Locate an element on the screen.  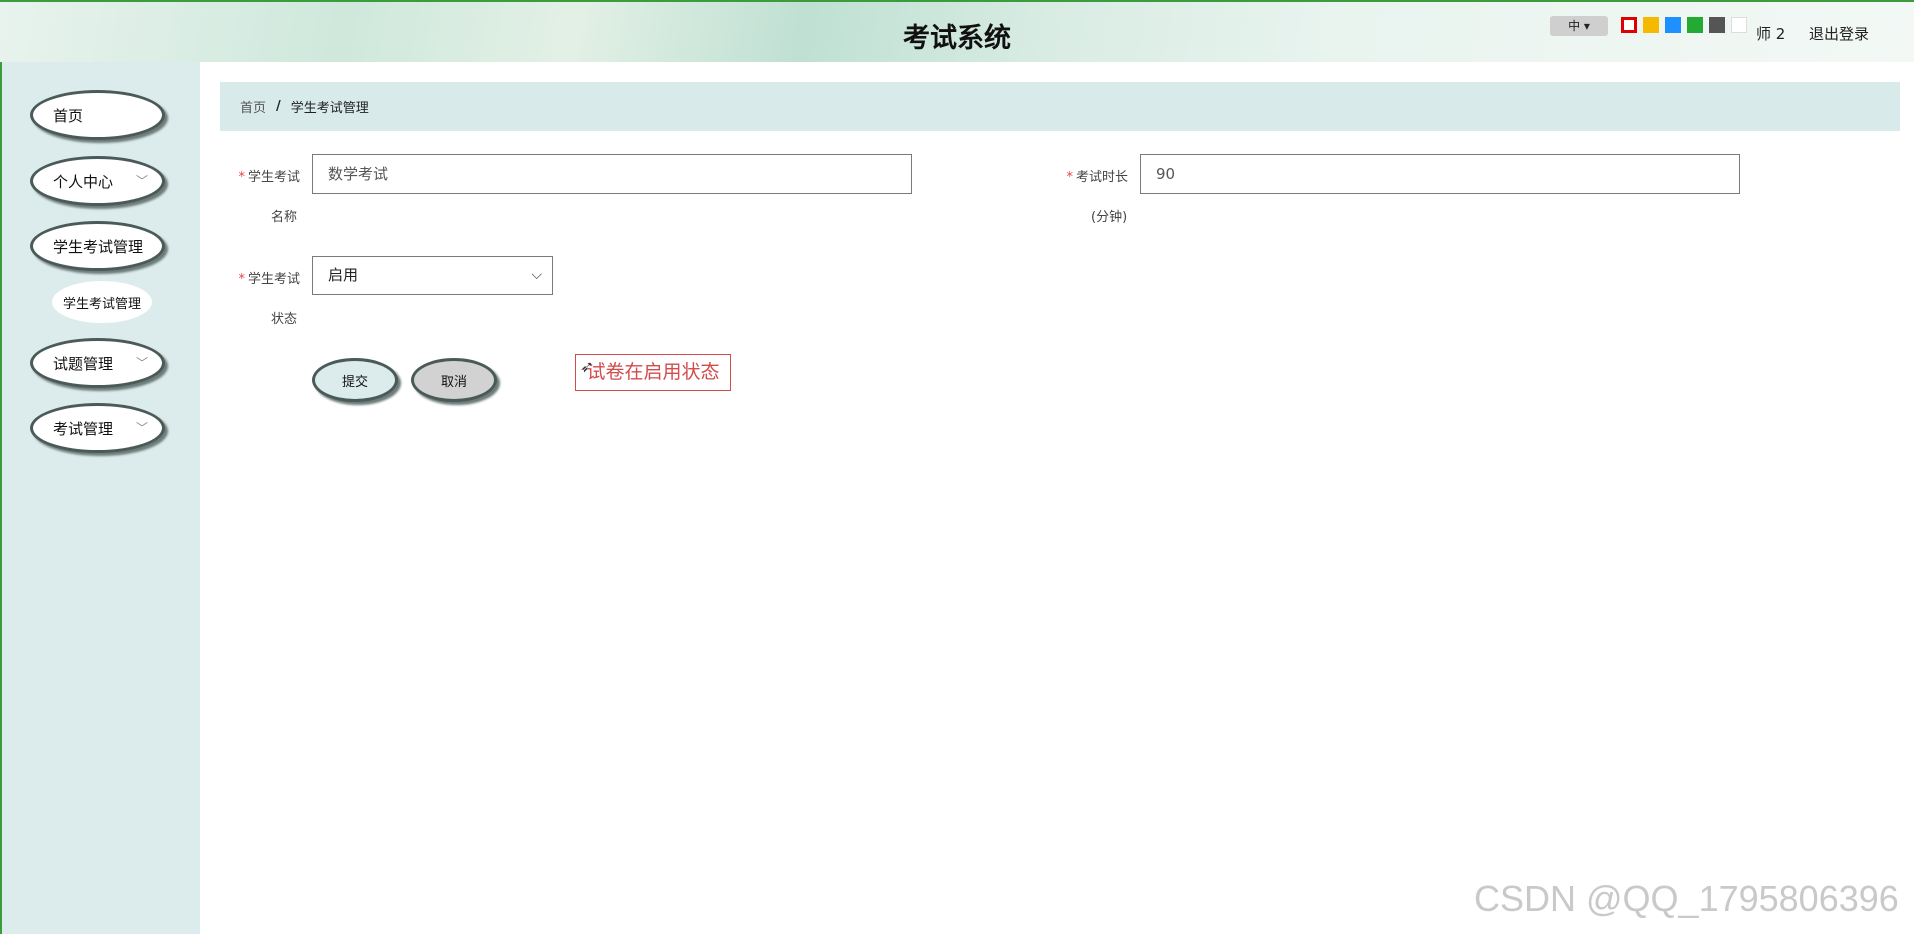
theme-swatch-white is located at coordinates (1739, 25).